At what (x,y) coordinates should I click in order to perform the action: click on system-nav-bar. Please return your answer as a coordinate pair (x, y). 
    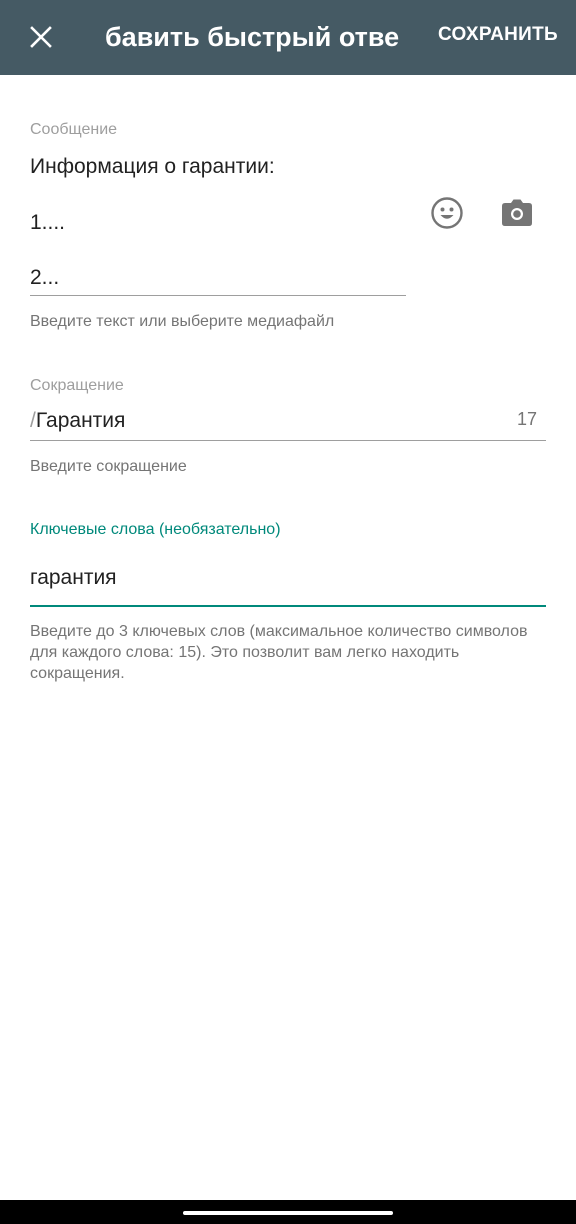
    Looking at the image, I should click on (288, 1212).